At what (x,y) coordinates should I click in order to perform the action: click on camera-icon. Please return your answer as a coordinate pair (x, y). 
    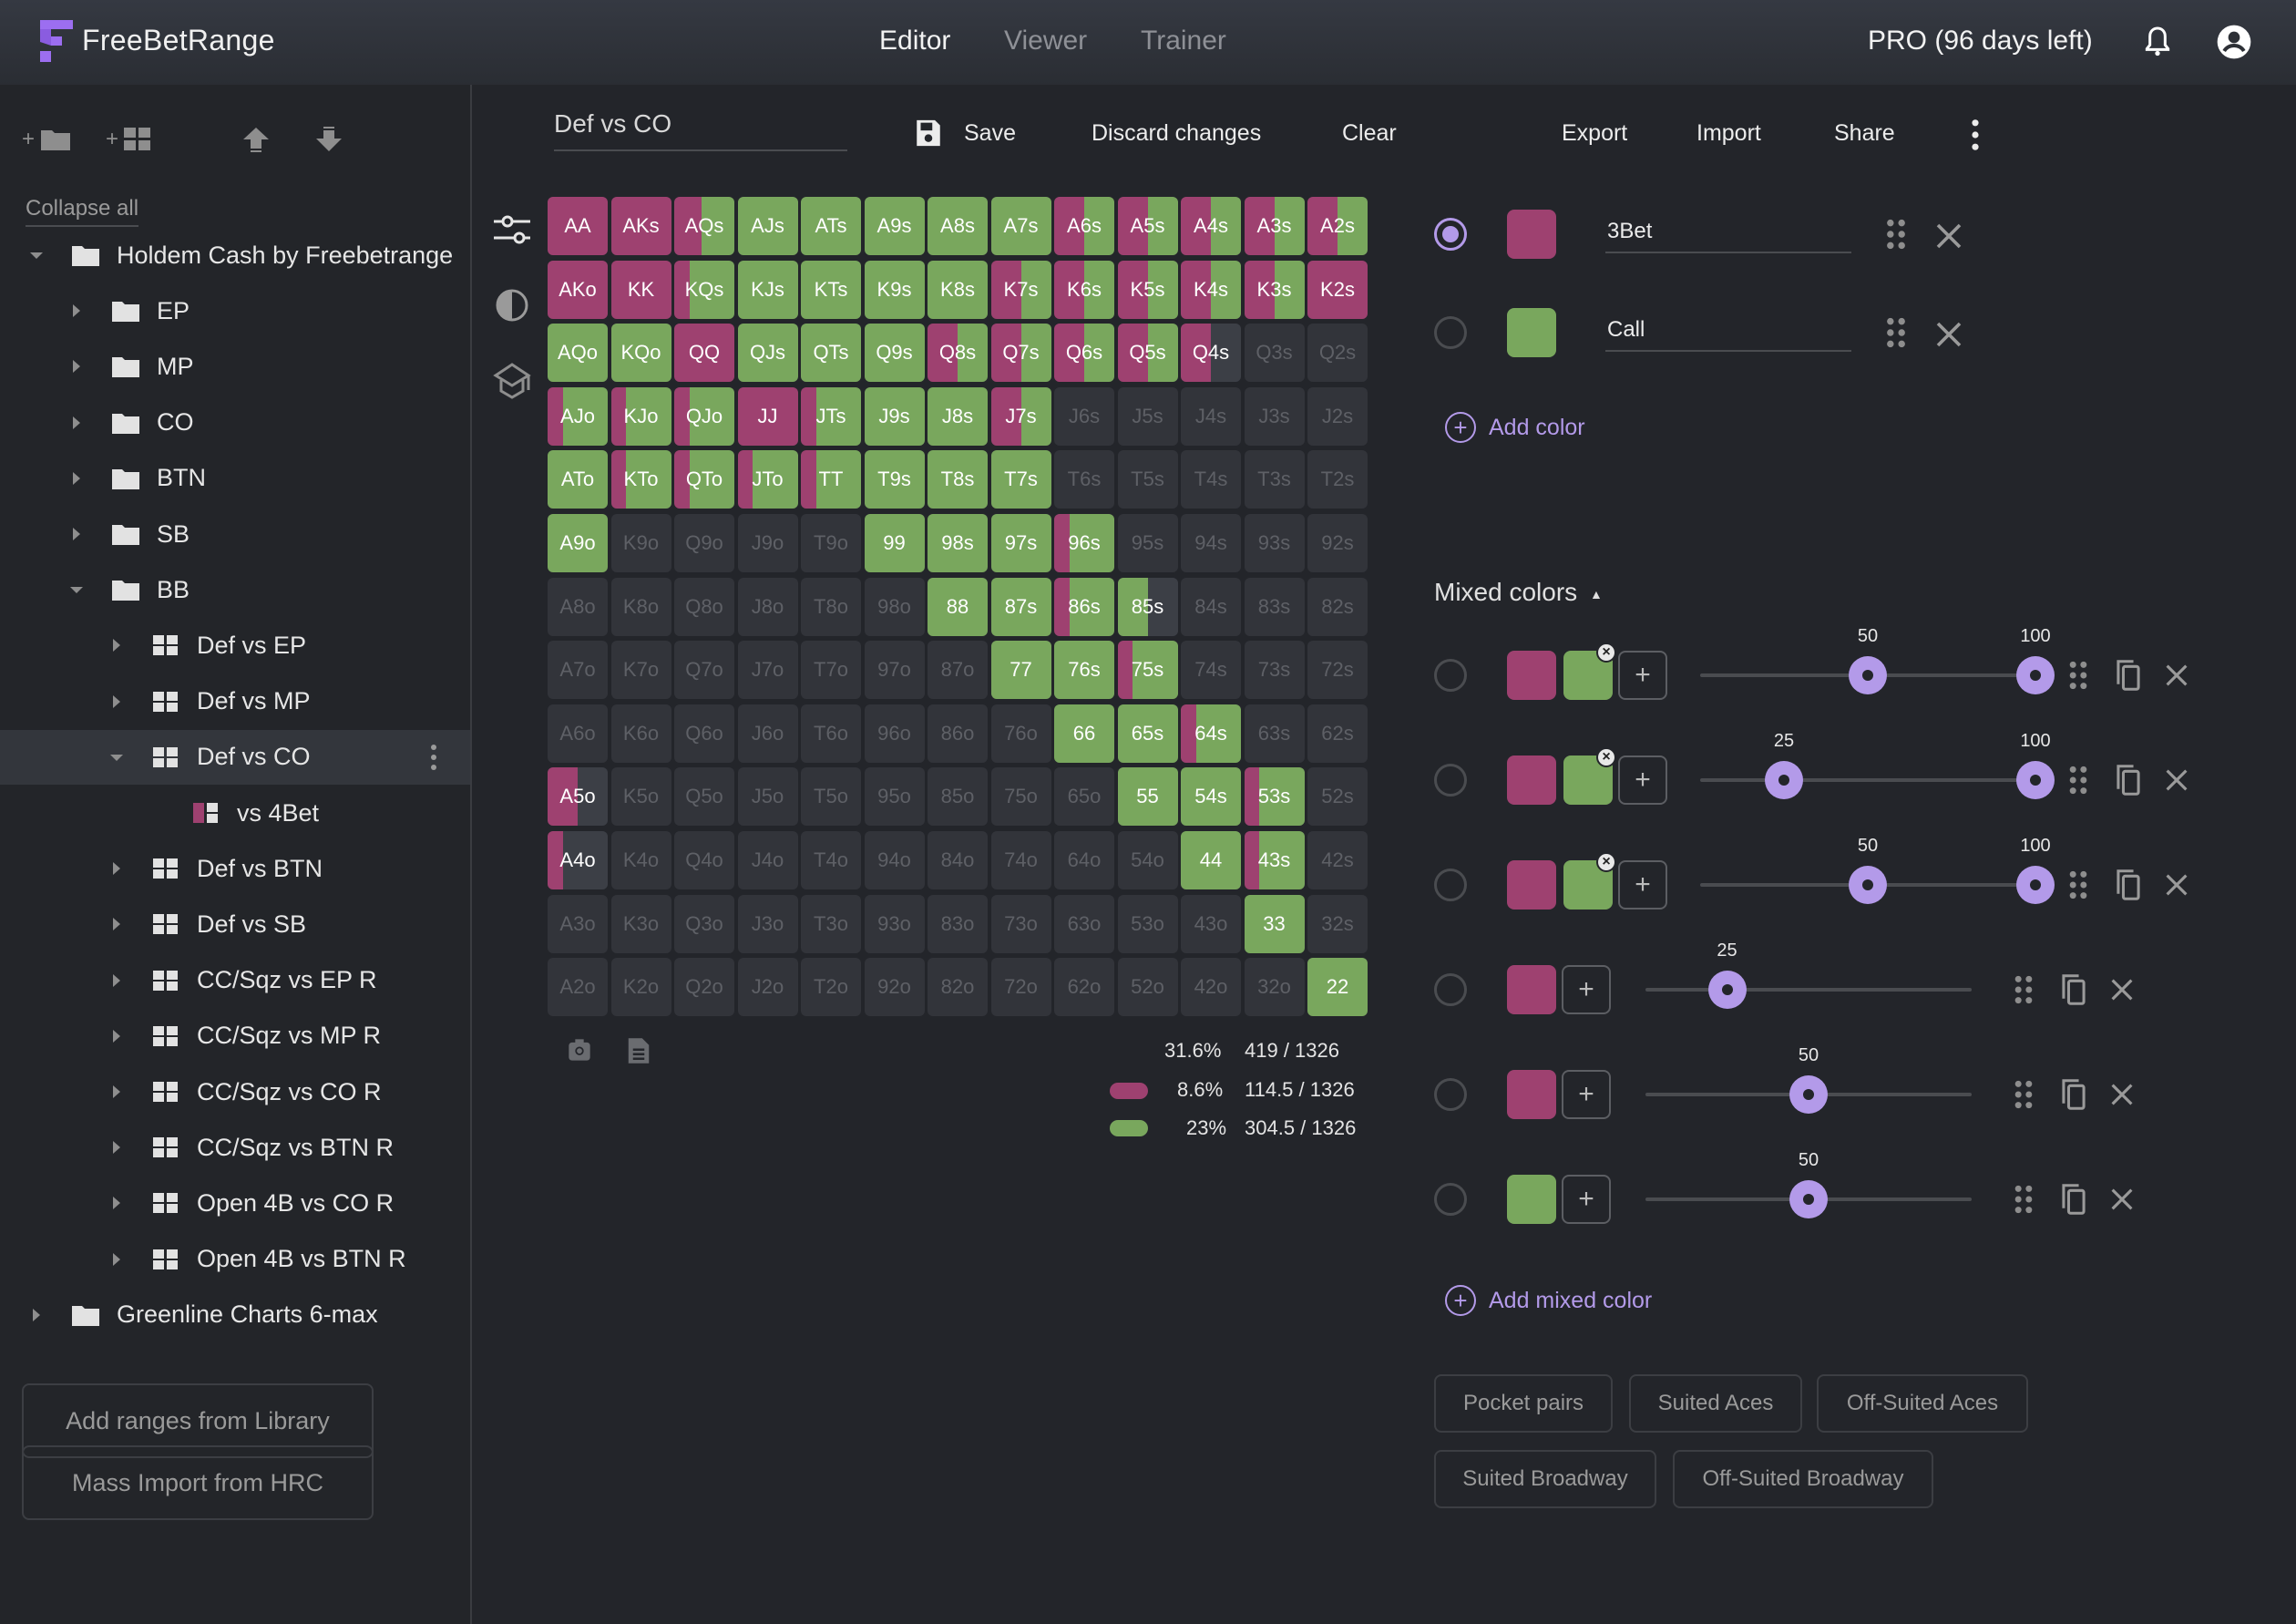
    Looking at the image, I should click on (580, 1050).